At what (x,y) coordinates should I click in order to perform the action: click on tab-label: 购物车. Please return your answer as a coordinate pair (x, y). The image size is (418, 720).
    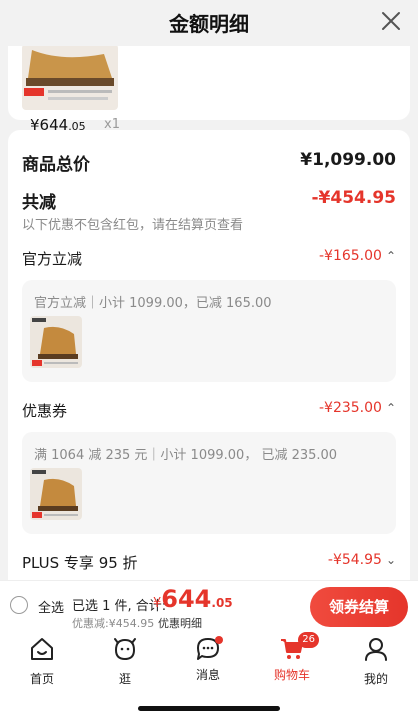
    Looking at the image, I should click on (291, 675).